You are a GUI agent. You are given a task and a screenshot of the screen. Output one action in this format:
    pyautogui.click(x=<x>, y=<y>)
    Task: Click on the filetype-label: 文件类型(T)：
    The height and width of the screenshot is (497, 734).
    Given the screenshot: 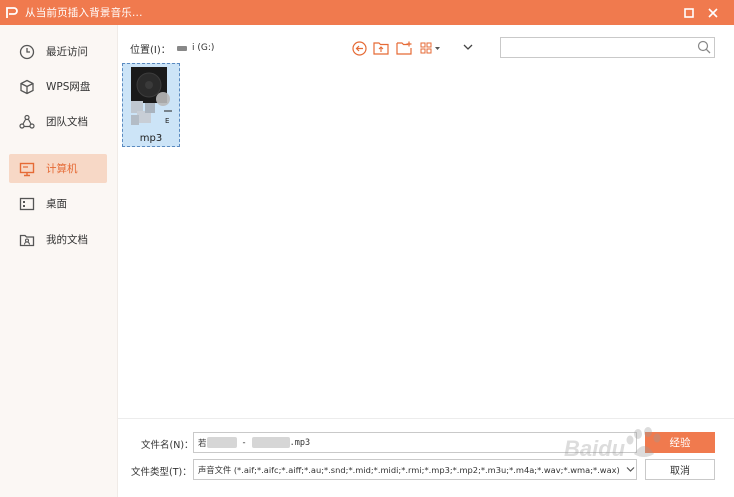 What is the action you would take?
    pyautogui.click(x=161, y=472)
    